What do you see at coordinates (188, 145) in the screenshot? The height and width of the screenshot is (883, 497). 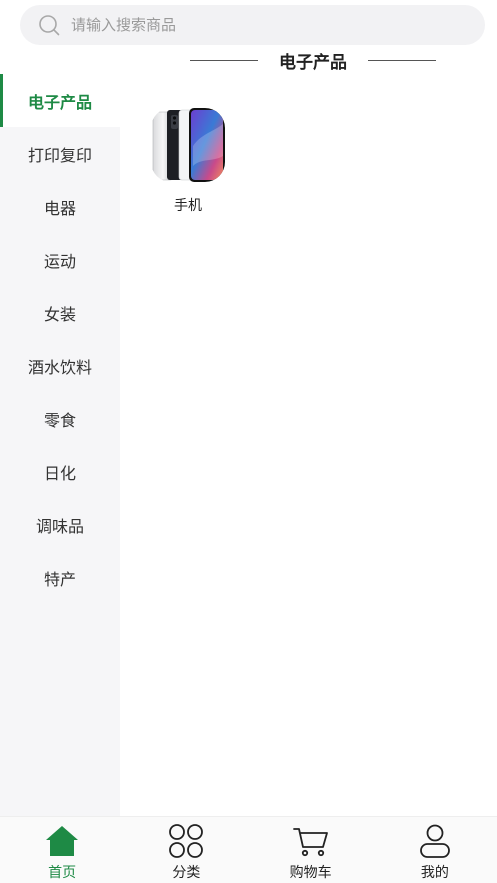 I see `phone-image` at bounding box center [188, 145].